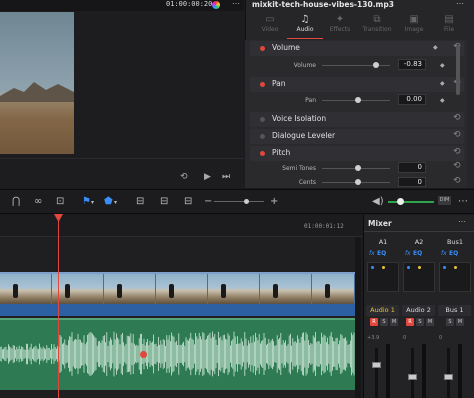  I want to click on inspector-scrollbar, so click(458, 70).